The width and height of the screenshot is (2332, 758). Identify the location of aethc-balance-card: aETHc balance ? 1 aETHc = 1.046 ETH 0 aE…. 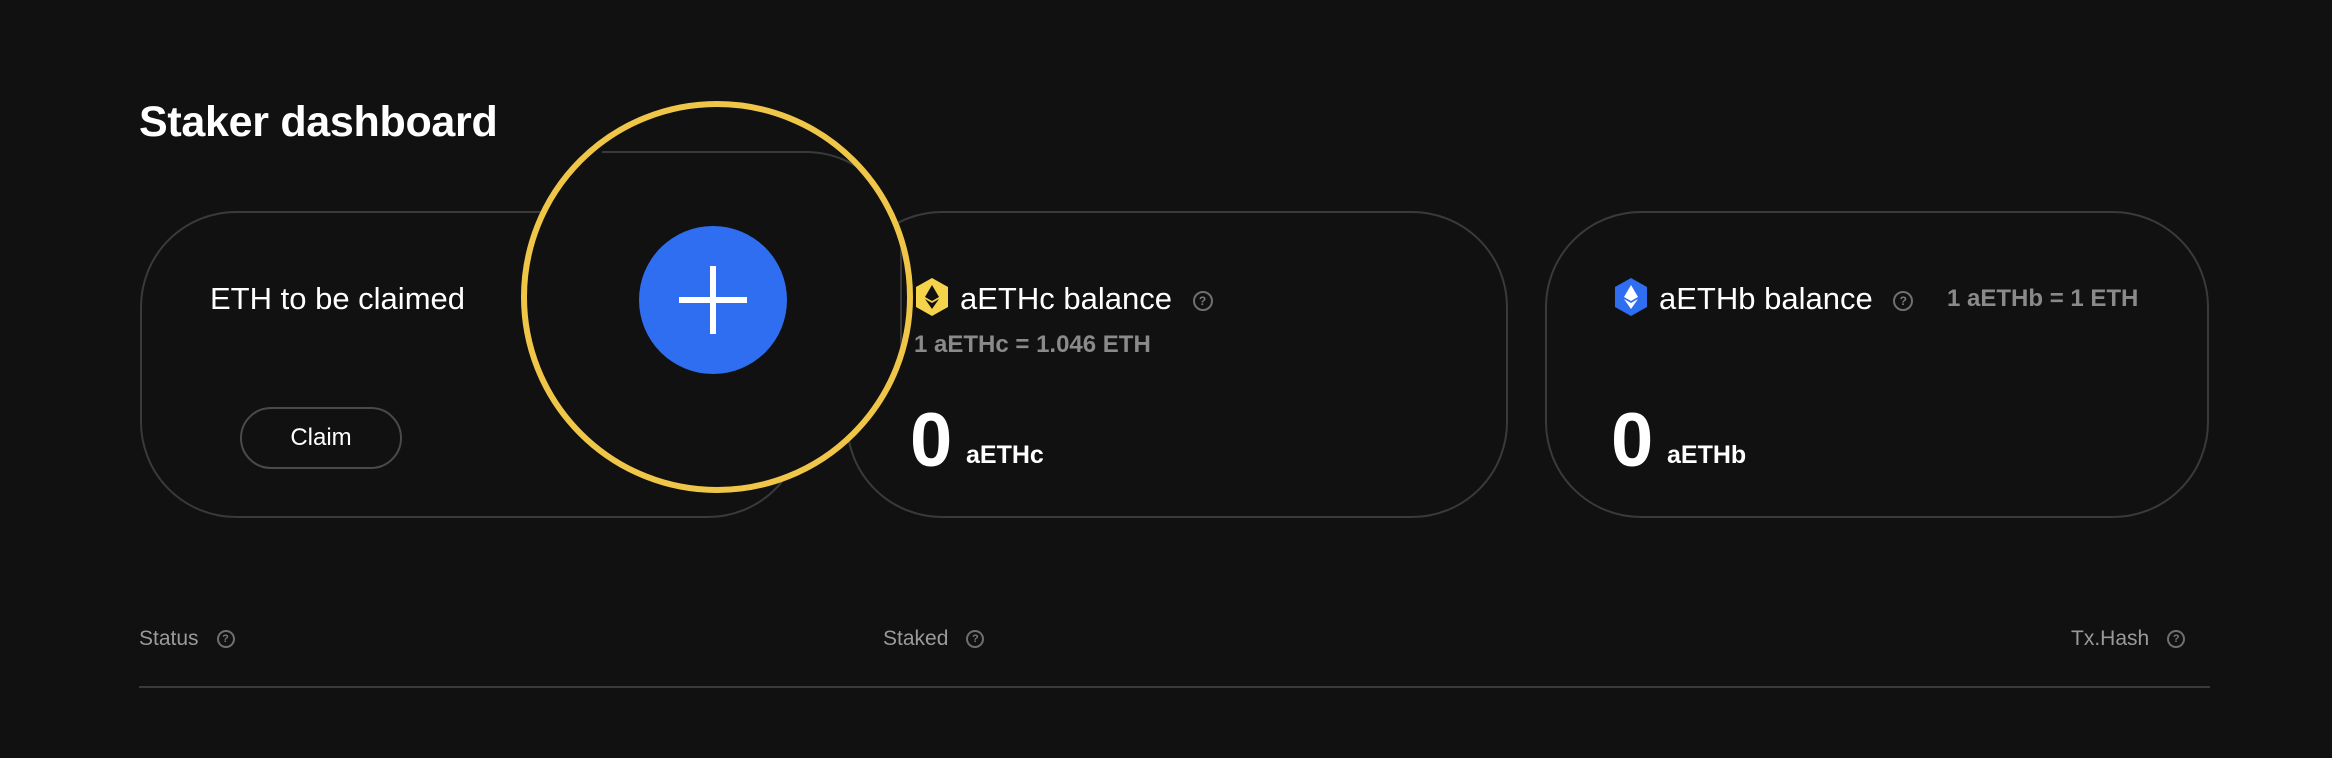
(1177, 364).